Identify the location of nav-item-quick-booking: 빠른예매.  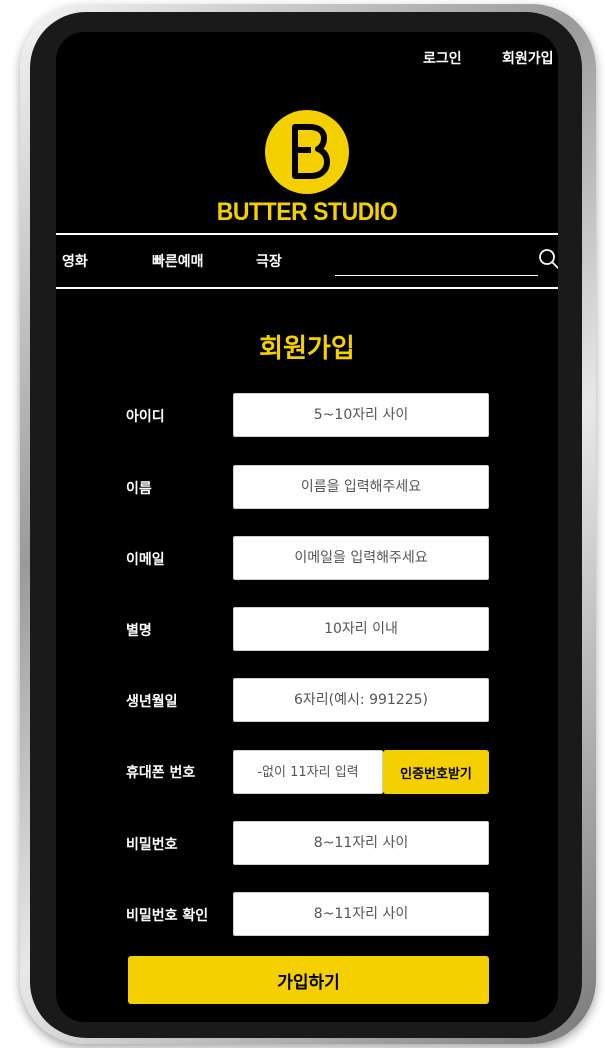
(178, 261).